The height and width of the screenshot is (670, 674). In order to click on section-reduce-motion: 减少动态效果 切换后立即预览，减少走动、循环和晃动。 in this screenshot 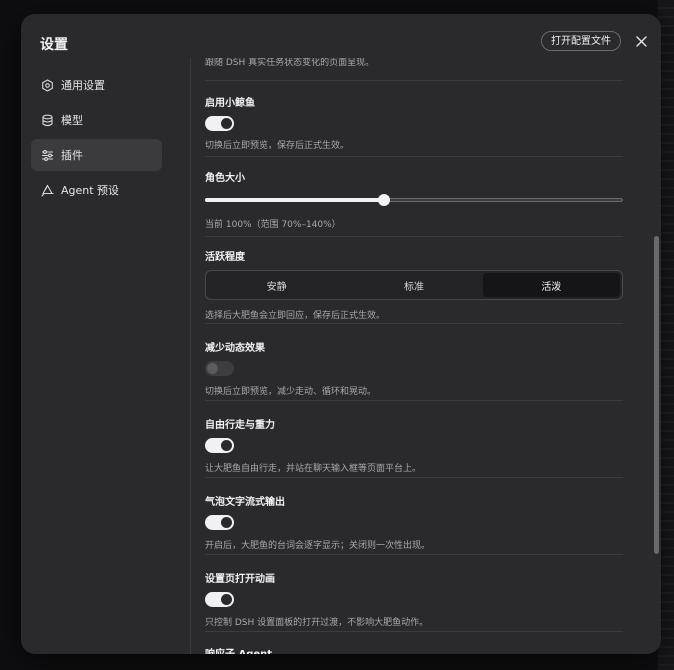, I will do `click(414, 362)`.